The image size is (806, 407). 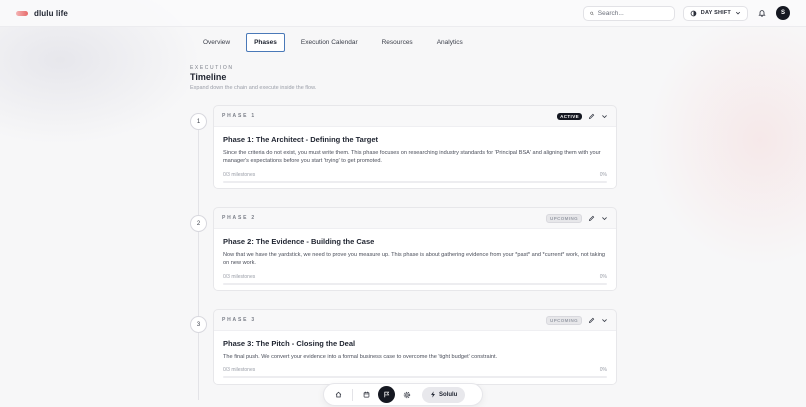 I want to click on dock-phases-button, so click(x=386, y=394).